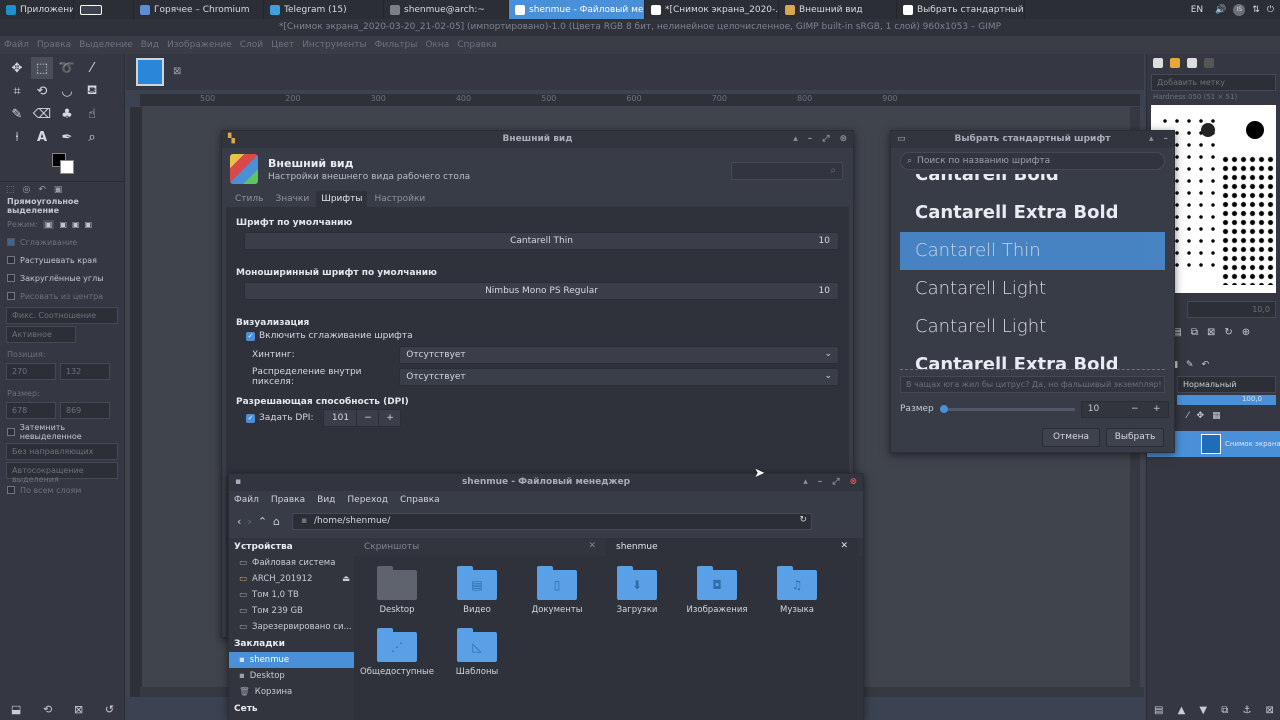 This screenshot has height=720, width=1280. I want to click on mode-intersect-icon: ▣, so click(89, 224).